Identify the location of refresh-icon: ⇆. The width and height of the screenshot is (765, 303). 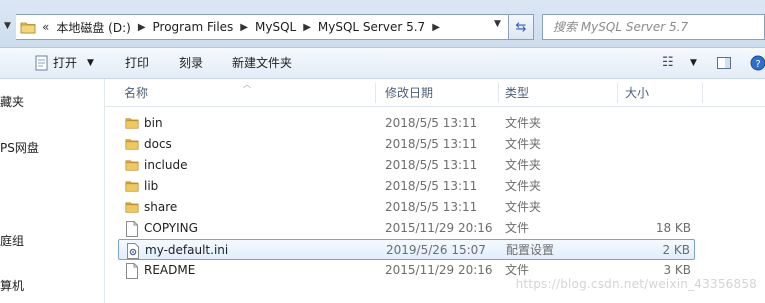
(521, 27).